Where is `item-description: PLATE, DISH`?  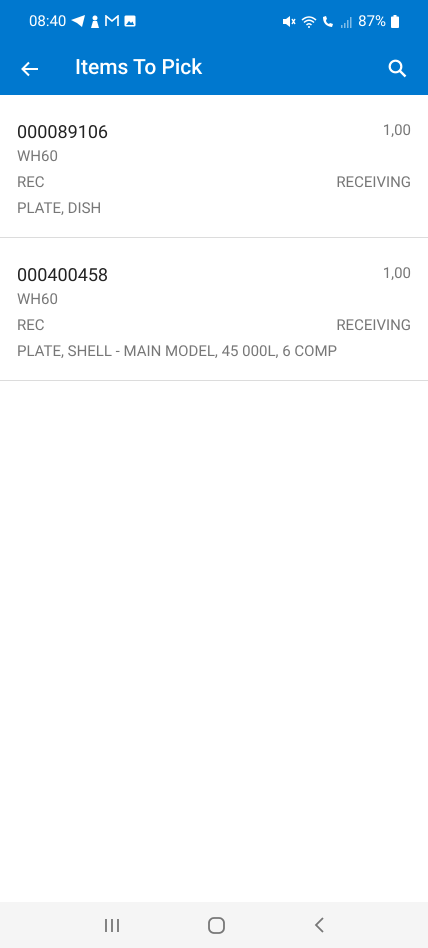 item-description: PLATE, DISH is located at coordinates (59, 208).